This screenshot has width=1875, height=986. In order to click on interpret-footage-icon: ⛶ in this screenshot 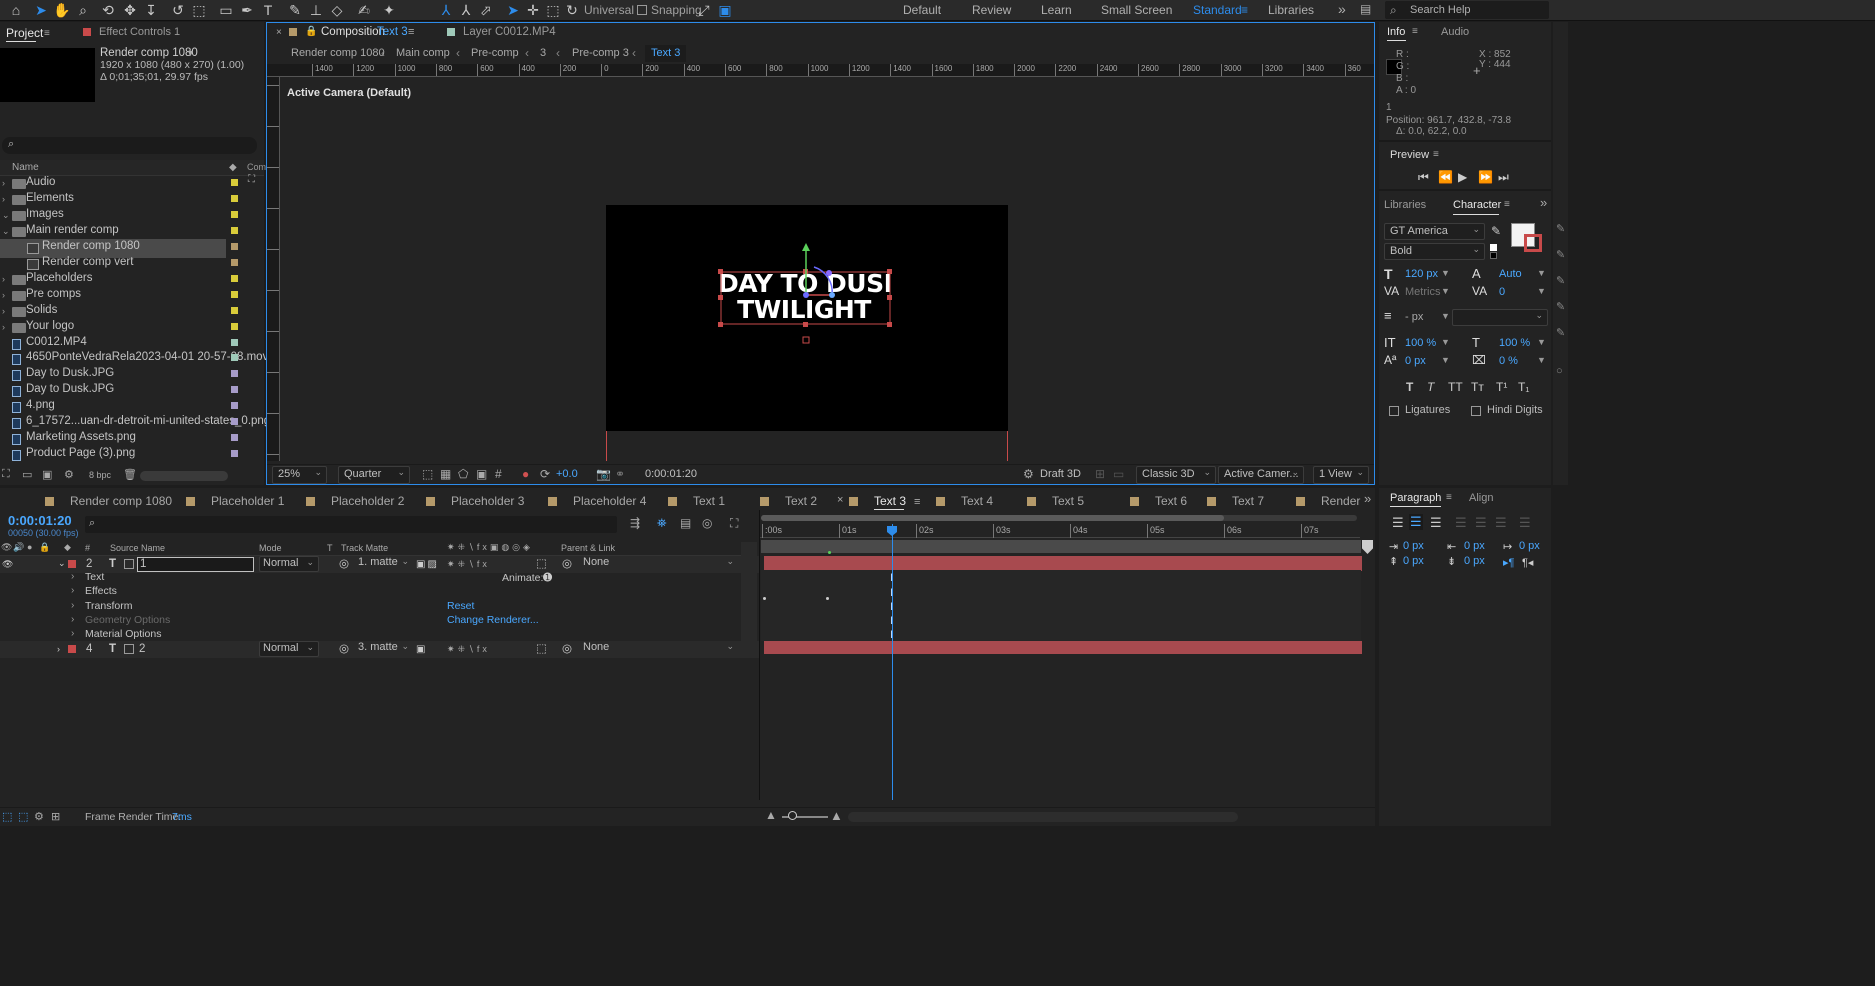, I will do `click(6, 474)`.